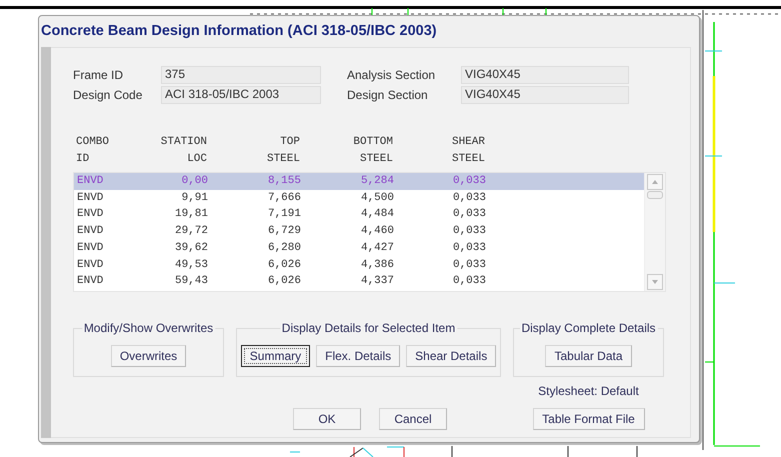  What do you see at coordinates (588, 391) in the screenshot?
I see `stylesheet-label: Stylesheet: Default` at bounding box center [588, 391].